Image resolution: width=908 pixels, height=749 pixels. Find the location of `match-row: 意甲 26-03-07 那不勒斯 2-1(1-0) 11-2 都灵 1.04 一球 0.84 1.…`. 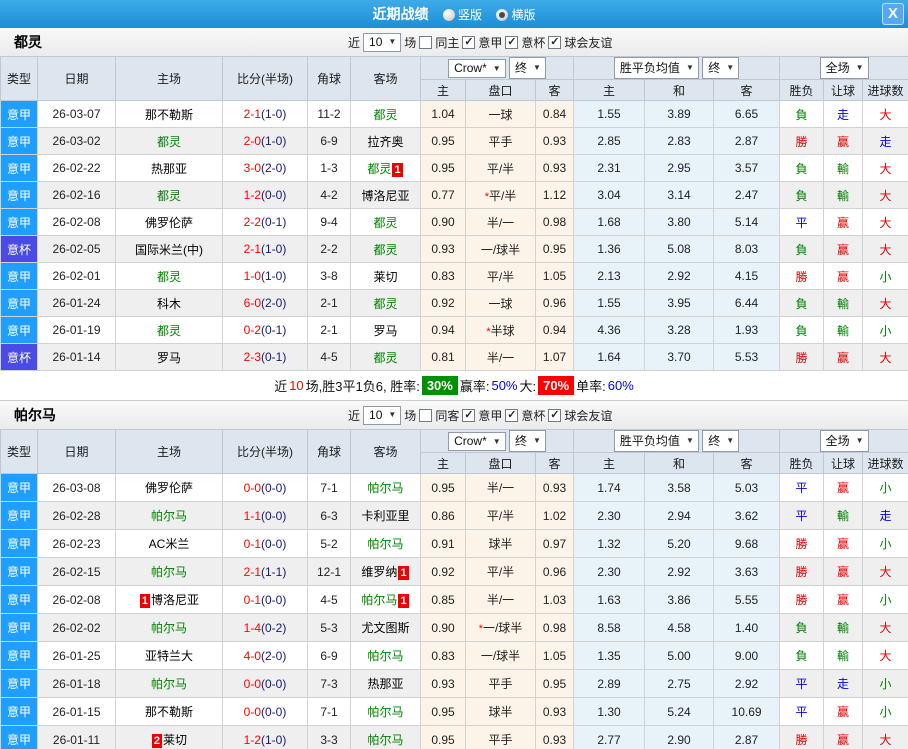

match-row: 意甲 26-03-07 那不勒斯 2-1(1-0) 11-2 都灵 1.04 一球 0.84 1.… is located at coordinates (454, 114).